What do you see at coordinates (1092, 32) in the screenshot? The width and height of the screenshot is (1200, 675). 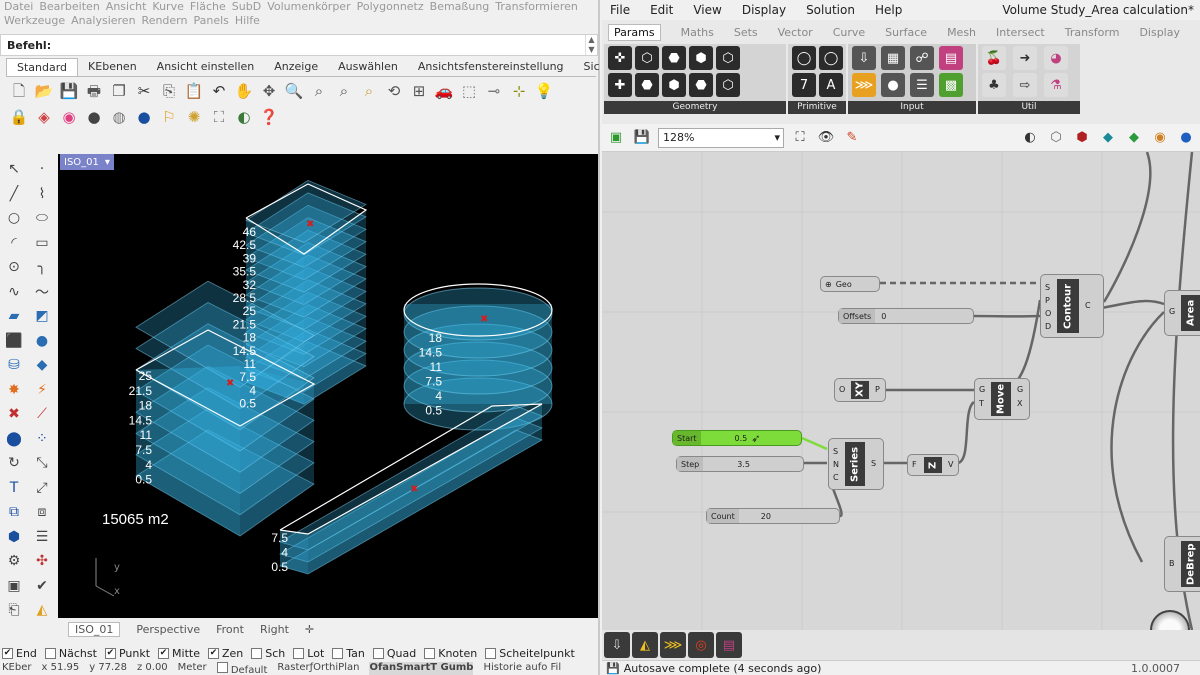 I see `gh-tab: Transform` at bounding box center [1092, 32].